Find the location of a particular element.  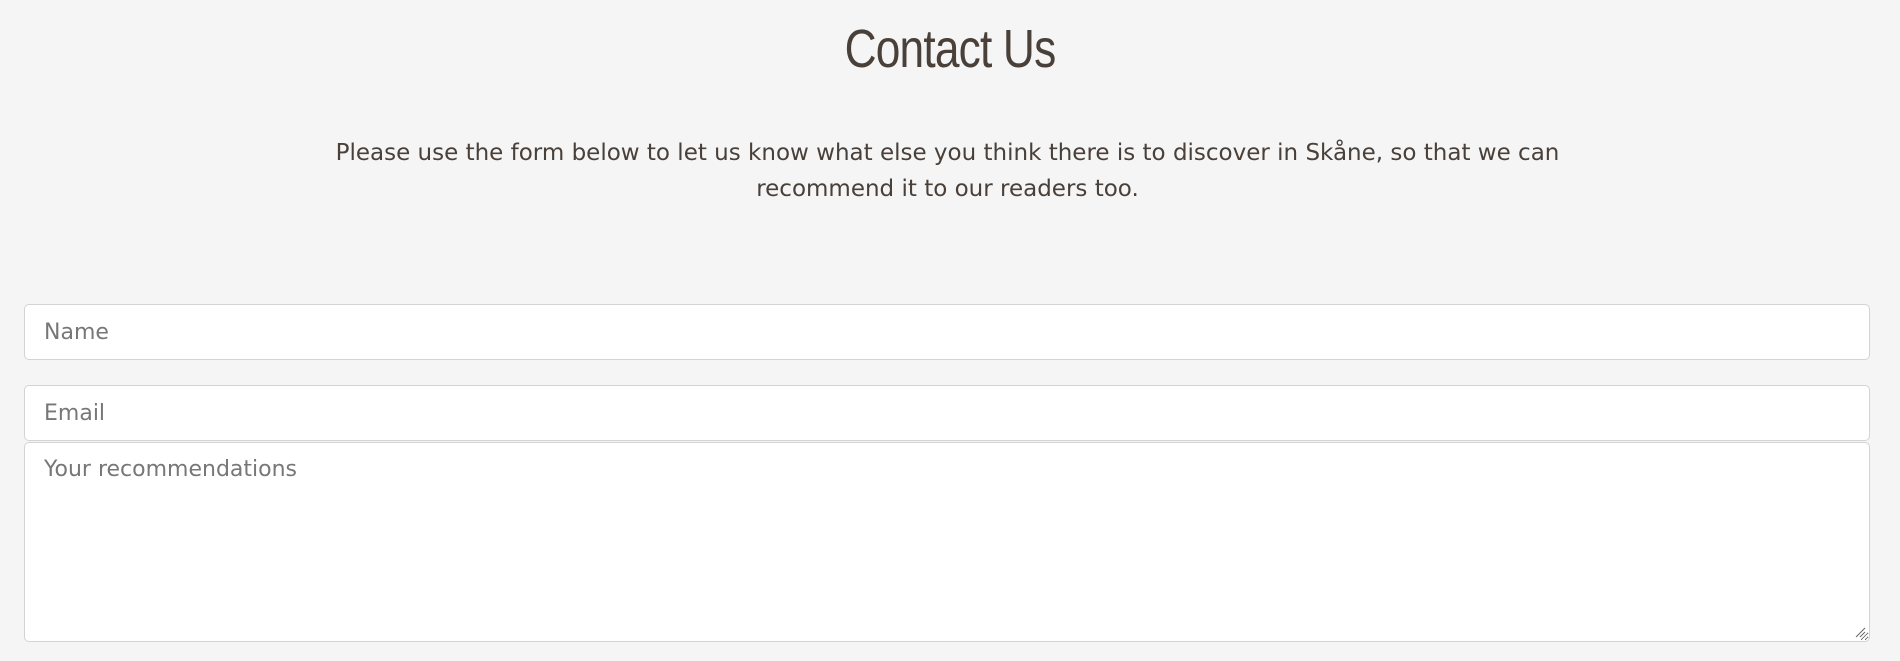

email-input is located at coordinates (947, 413).